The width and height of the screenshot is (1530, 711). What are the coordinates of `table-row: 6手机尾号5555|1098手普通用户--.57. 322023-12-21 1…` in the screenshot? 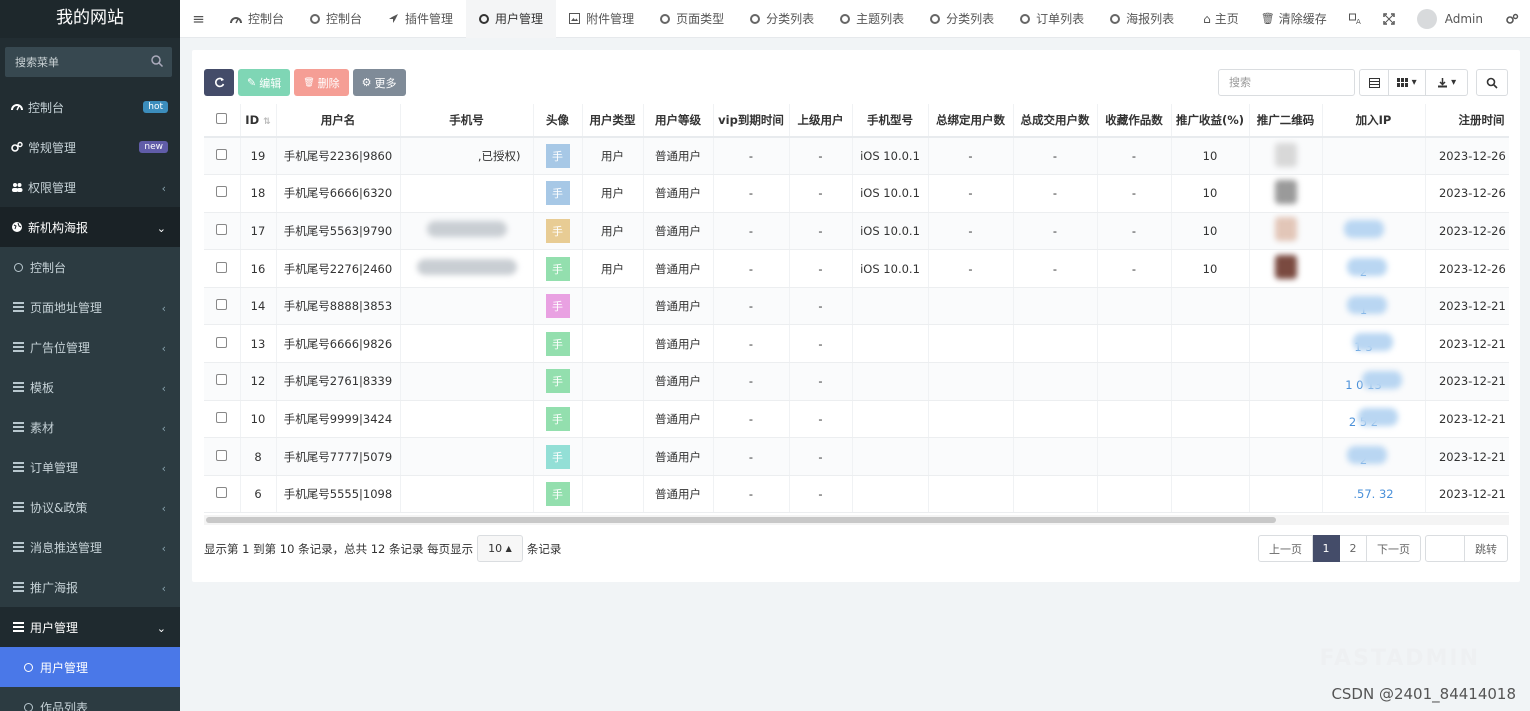 It's located at (856, 494).